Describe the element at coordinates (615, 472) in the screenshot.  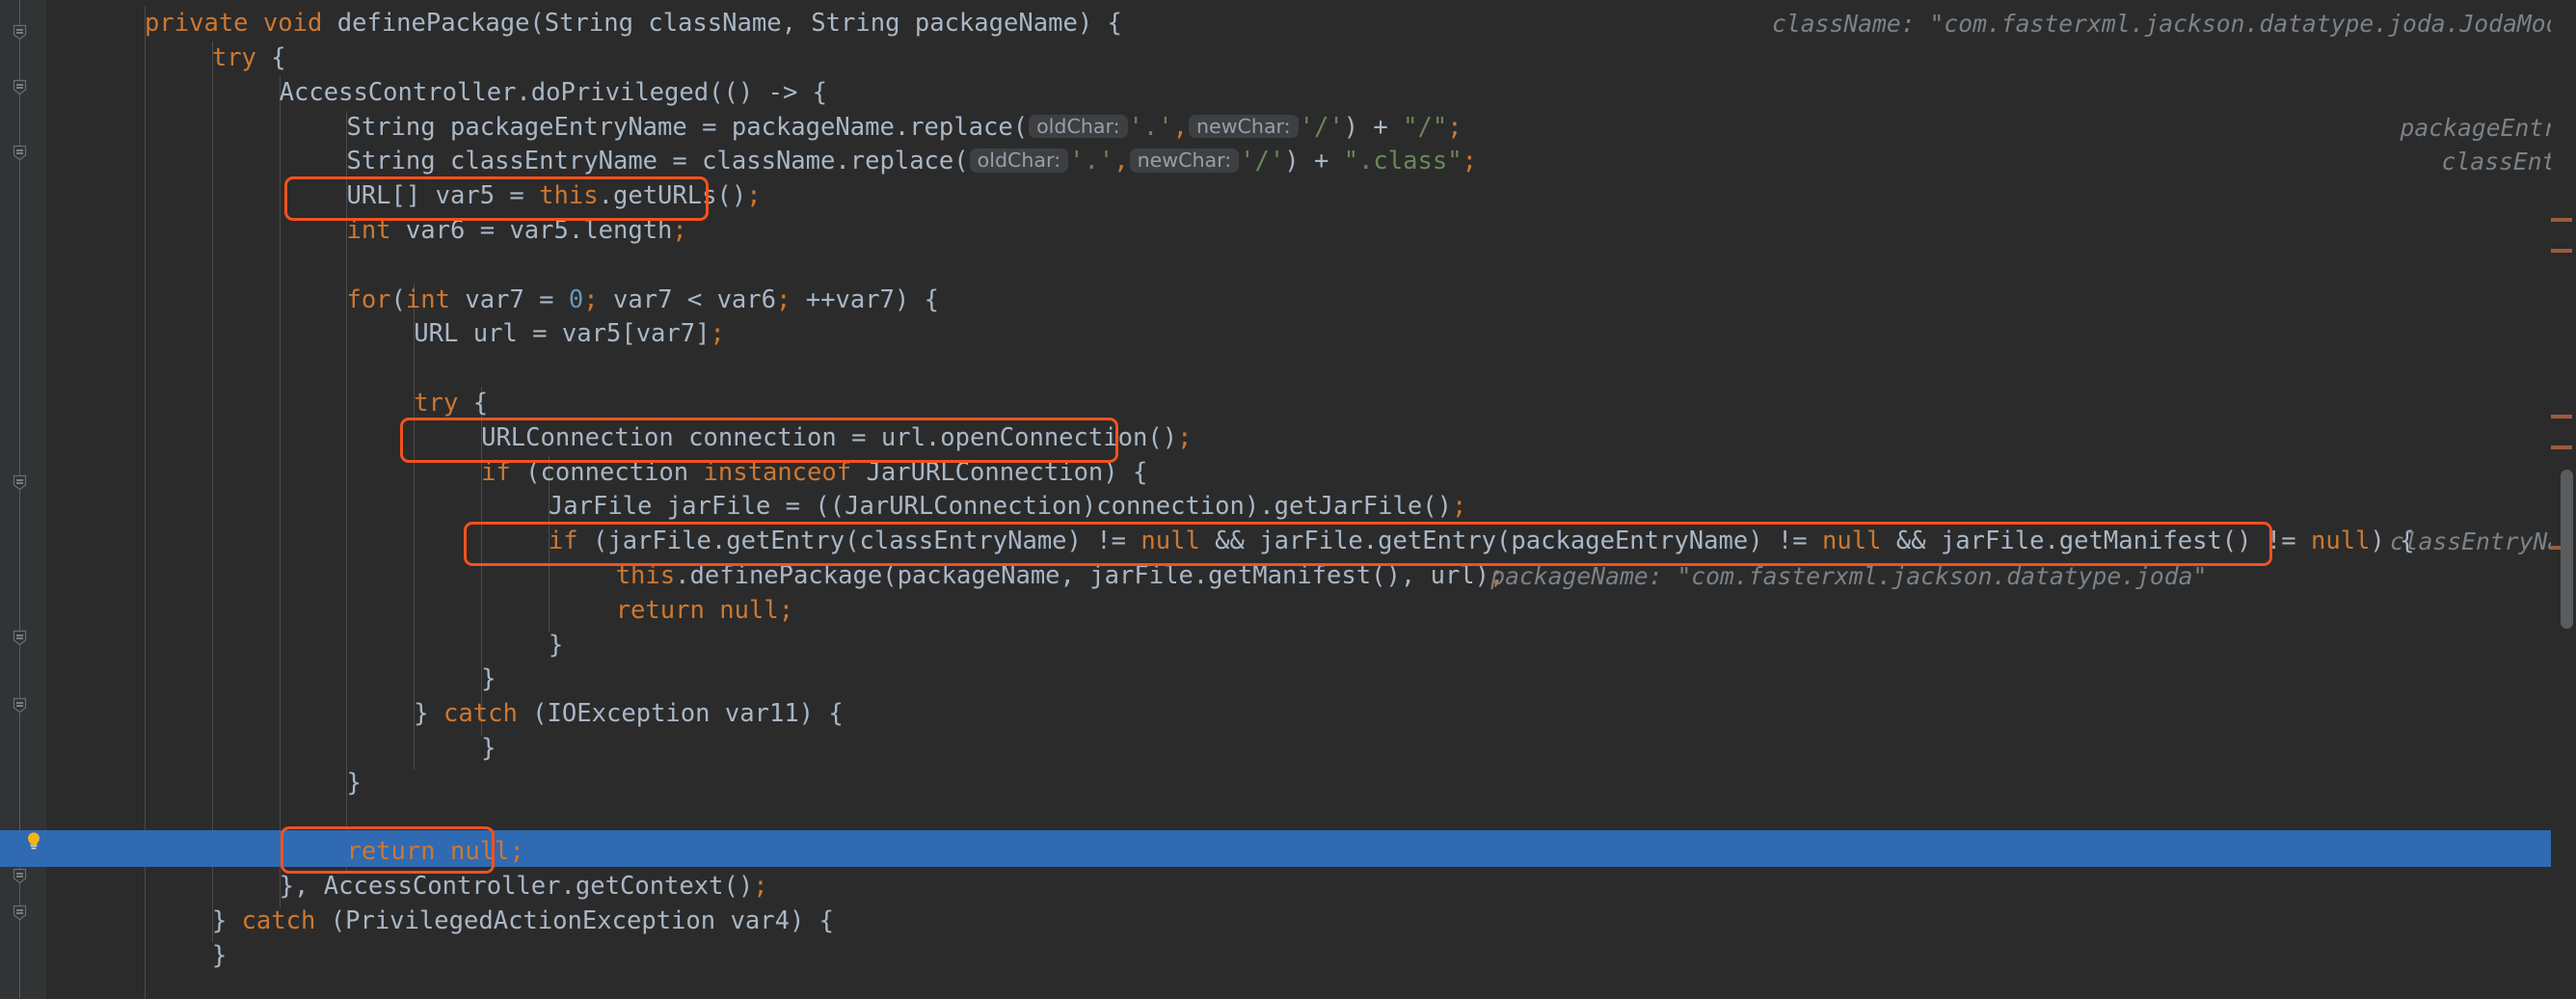
I see `code-token: (connection` at that location.